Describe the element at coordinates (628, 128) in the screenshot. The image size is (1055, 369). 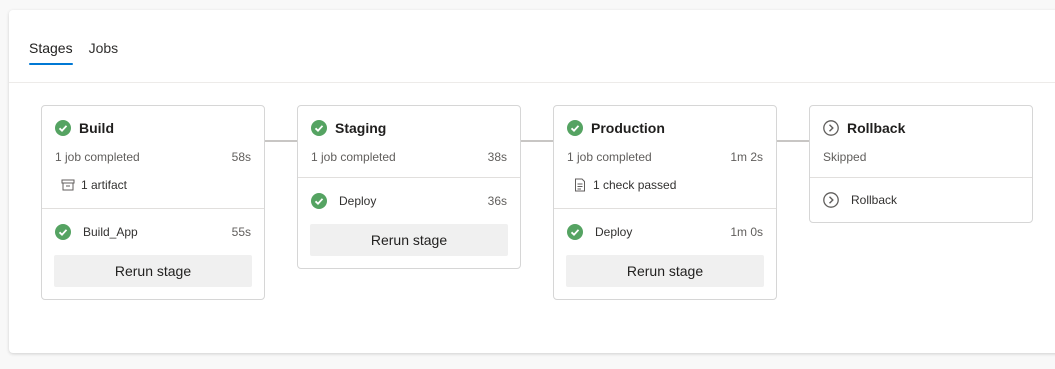
I see `stage-title: Production` at that location.